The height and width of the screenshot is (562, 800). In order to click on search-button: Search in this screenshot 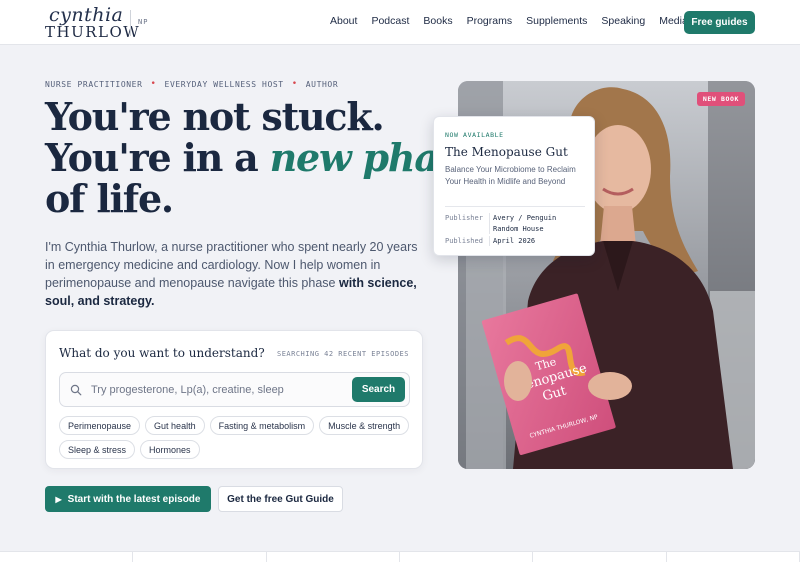, I will do `click(378, 389)`.